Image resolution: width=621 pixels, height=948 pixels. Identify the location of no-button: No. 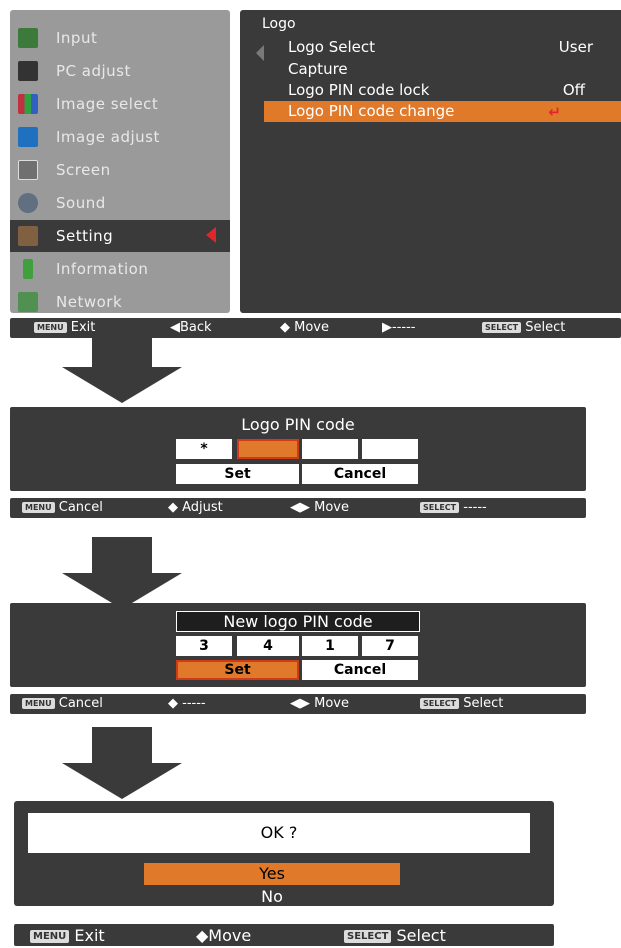
(272, 897).